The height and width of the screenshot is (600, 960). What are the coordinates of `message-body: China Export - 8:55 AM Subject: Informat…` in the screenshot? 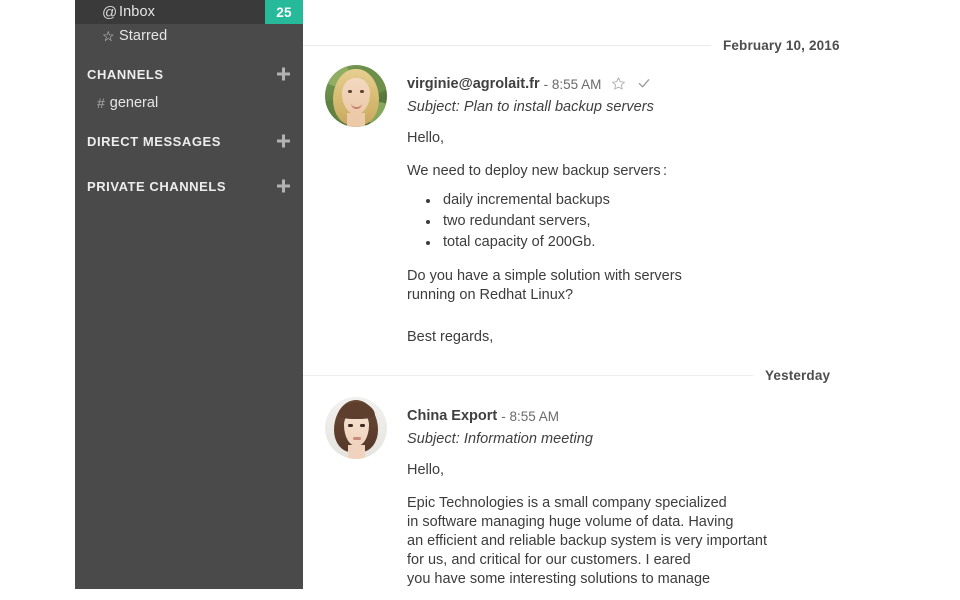 It's located at (577, 493).